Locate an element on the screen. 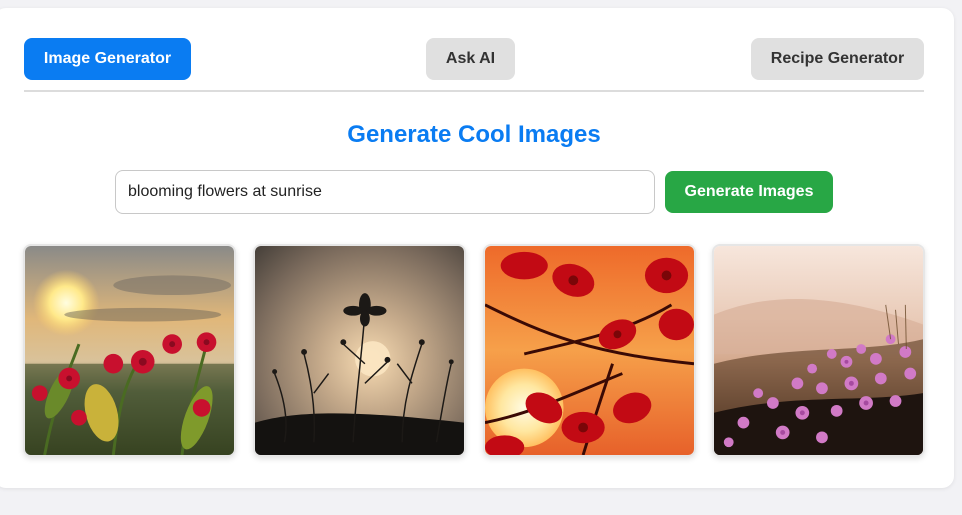  ask-ai-tab: Ask AI is located at coordinates (470, 59).